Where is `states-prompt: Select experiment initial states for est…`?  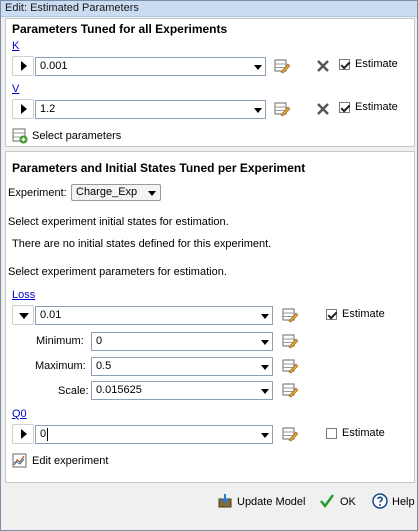 states-prompt: Select experiment initial states for est… is located at coordinates (118, 222).